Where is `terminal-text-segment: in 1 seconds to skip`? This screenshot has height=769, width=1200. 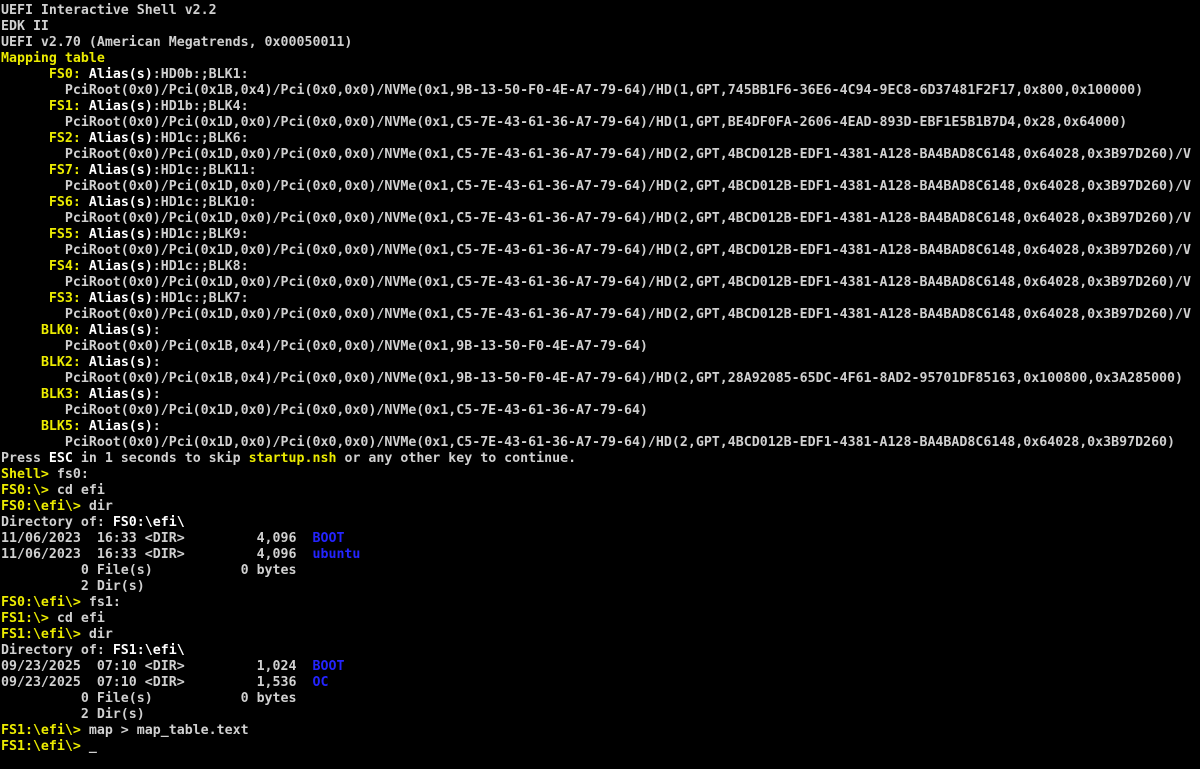
terminal-text-segment: in 1 seconds to skip is located at coordinates (160, 458).